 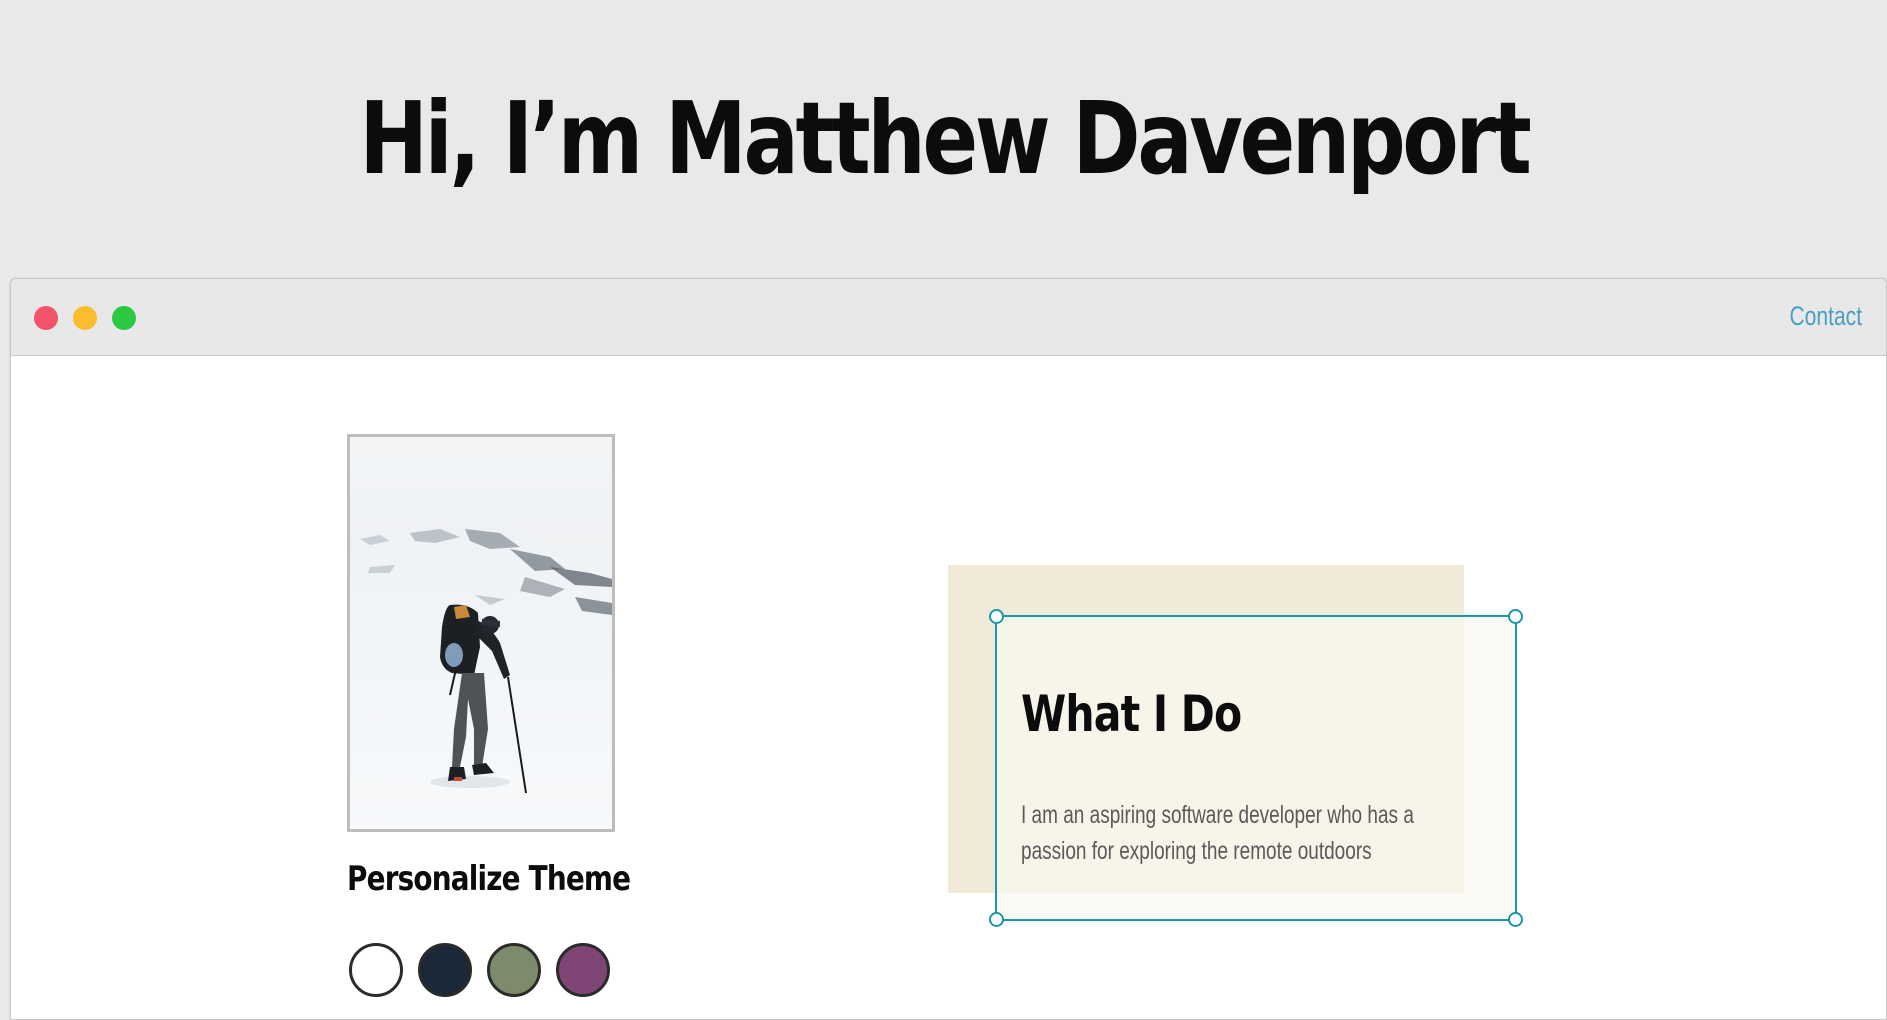 I want to click on resize-handle-top-left, so click(x=996, y=616).